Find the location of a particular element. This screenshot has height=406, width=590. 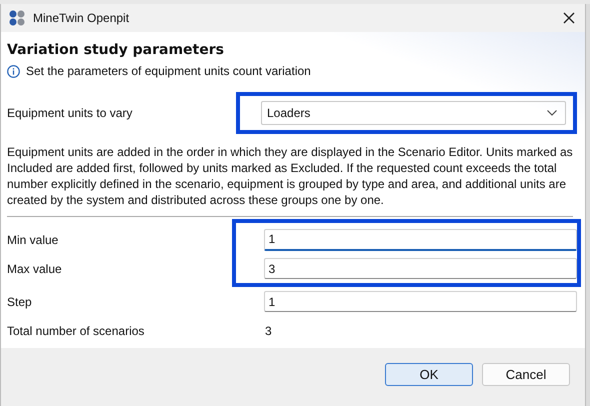

info-icon is located at coordinates (13, 71).